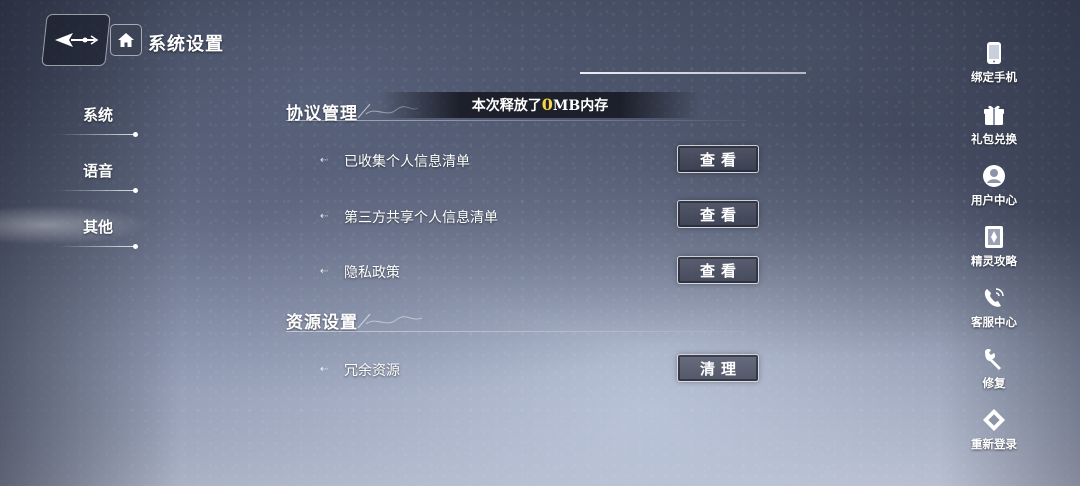 This screenshot has width=1080, height=486. Describe the element at coordinates (994, 130) in the screenshot. I see `sidebar-item-gift-redeem: 礼包兑换` at that location.